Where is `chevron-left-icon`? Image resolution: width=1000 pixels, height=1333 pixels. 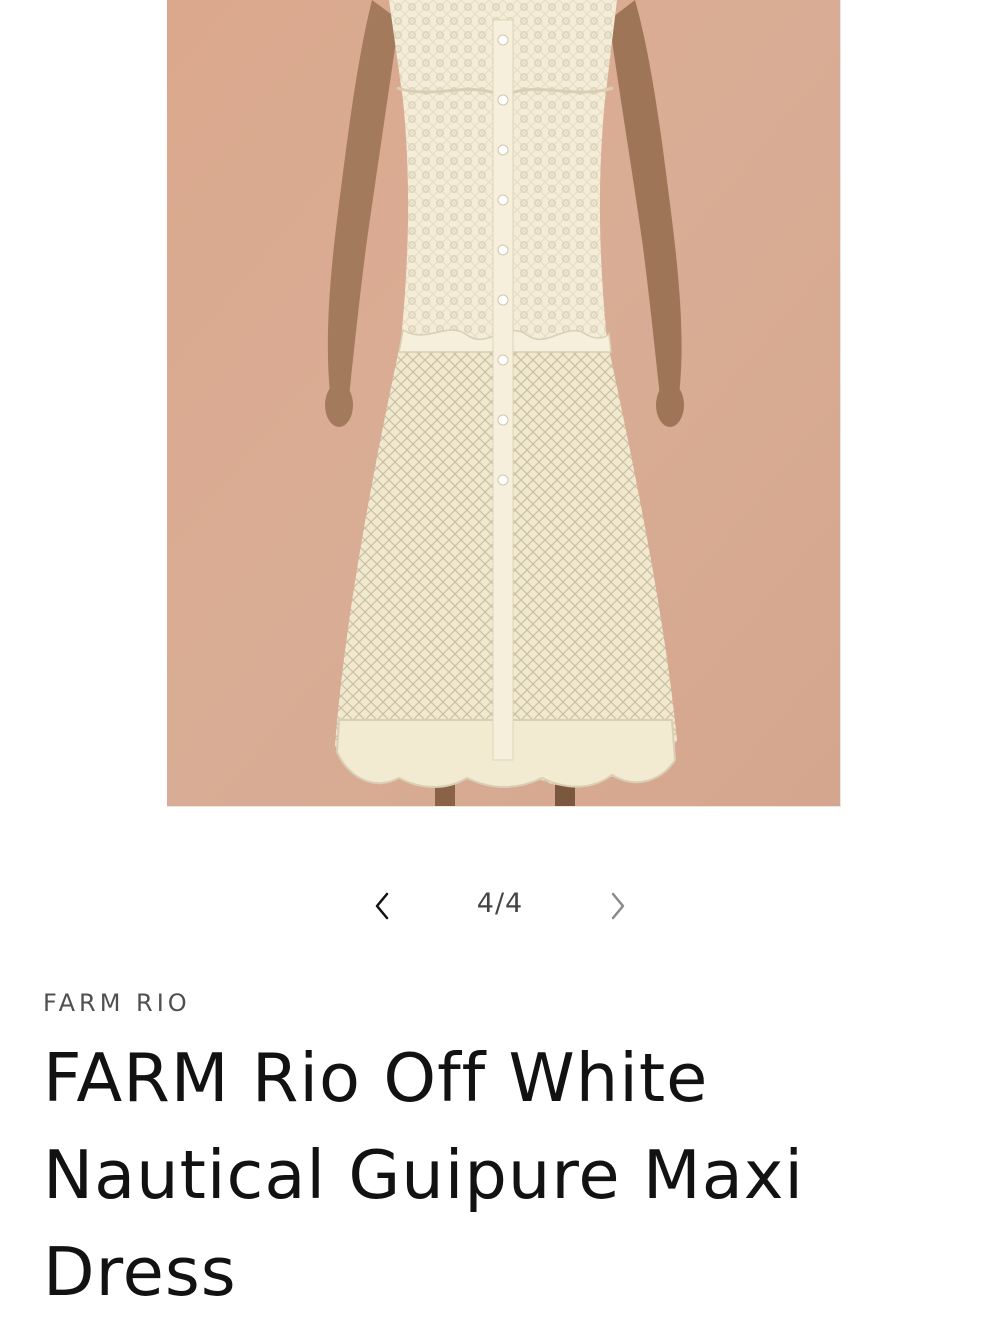 chevron-left-icon is located at coordinates (382, 906).